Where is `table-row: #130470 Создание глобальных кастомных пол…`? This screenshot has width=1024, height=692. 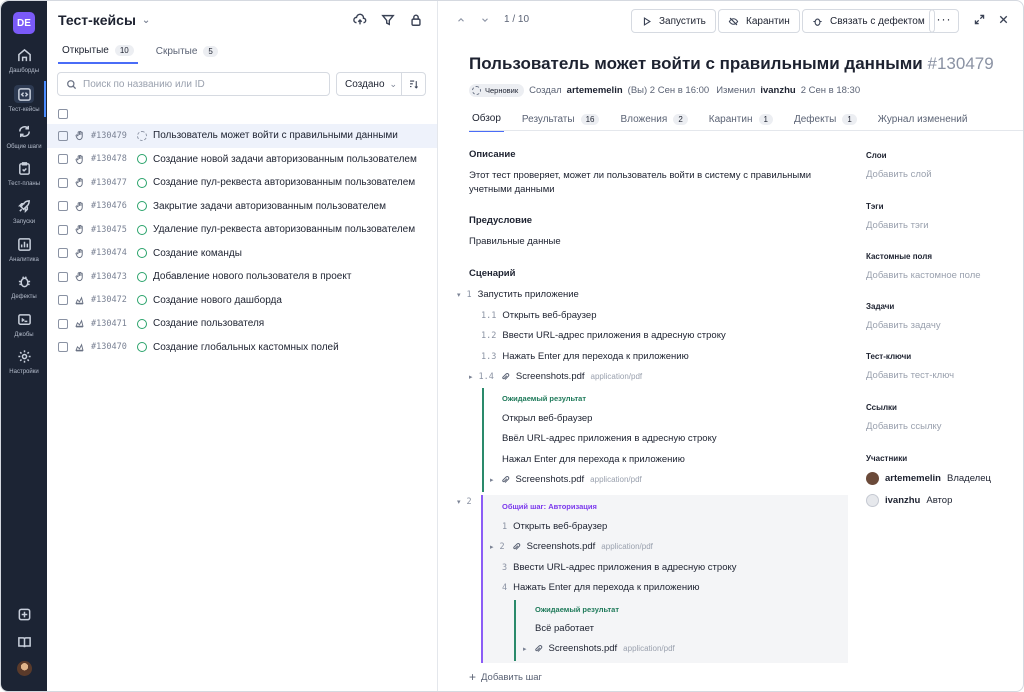
table-row: #130470 Создание глобальных кастомных пол… is located at coordinates (242, 348).